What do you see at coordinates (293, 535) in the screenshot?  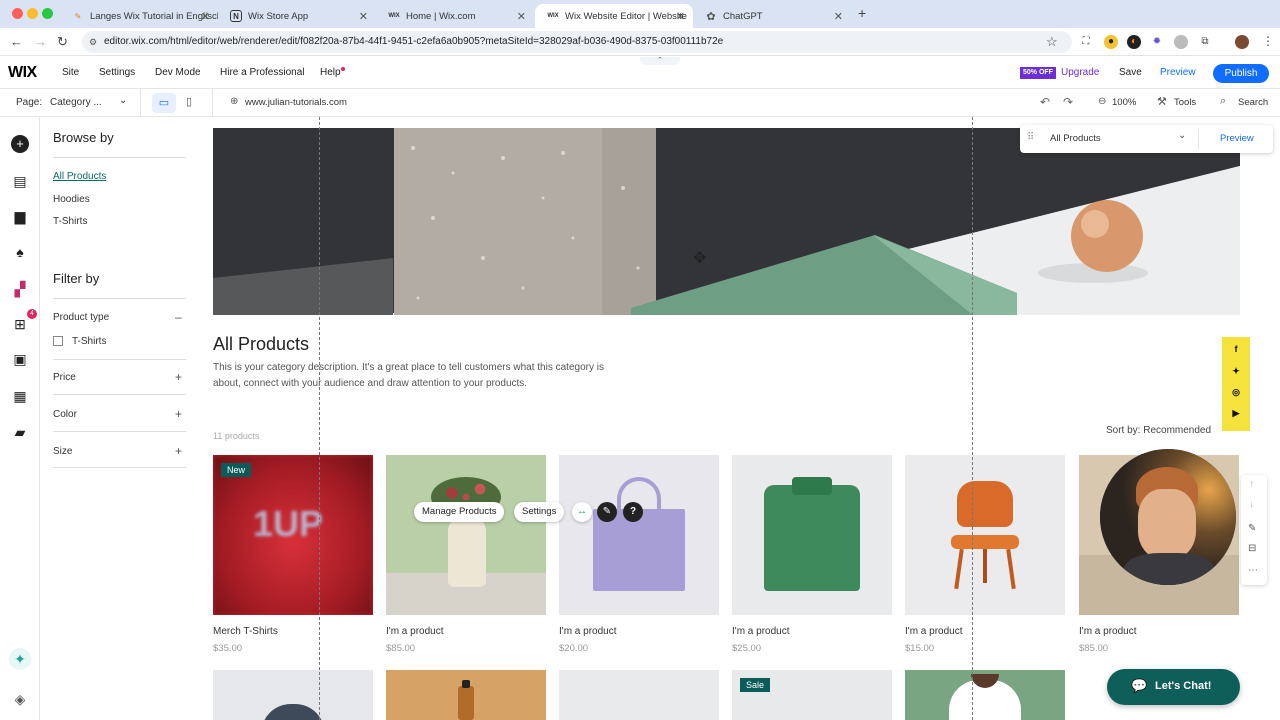 I see `product-image: 1UP New` at bounding box center [293, 535].